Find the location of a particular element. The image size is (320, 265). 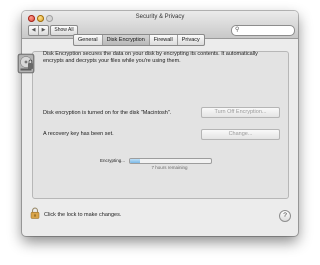

tab-disk-encryption: Disk Encryption is located at coordinates (125, 40).